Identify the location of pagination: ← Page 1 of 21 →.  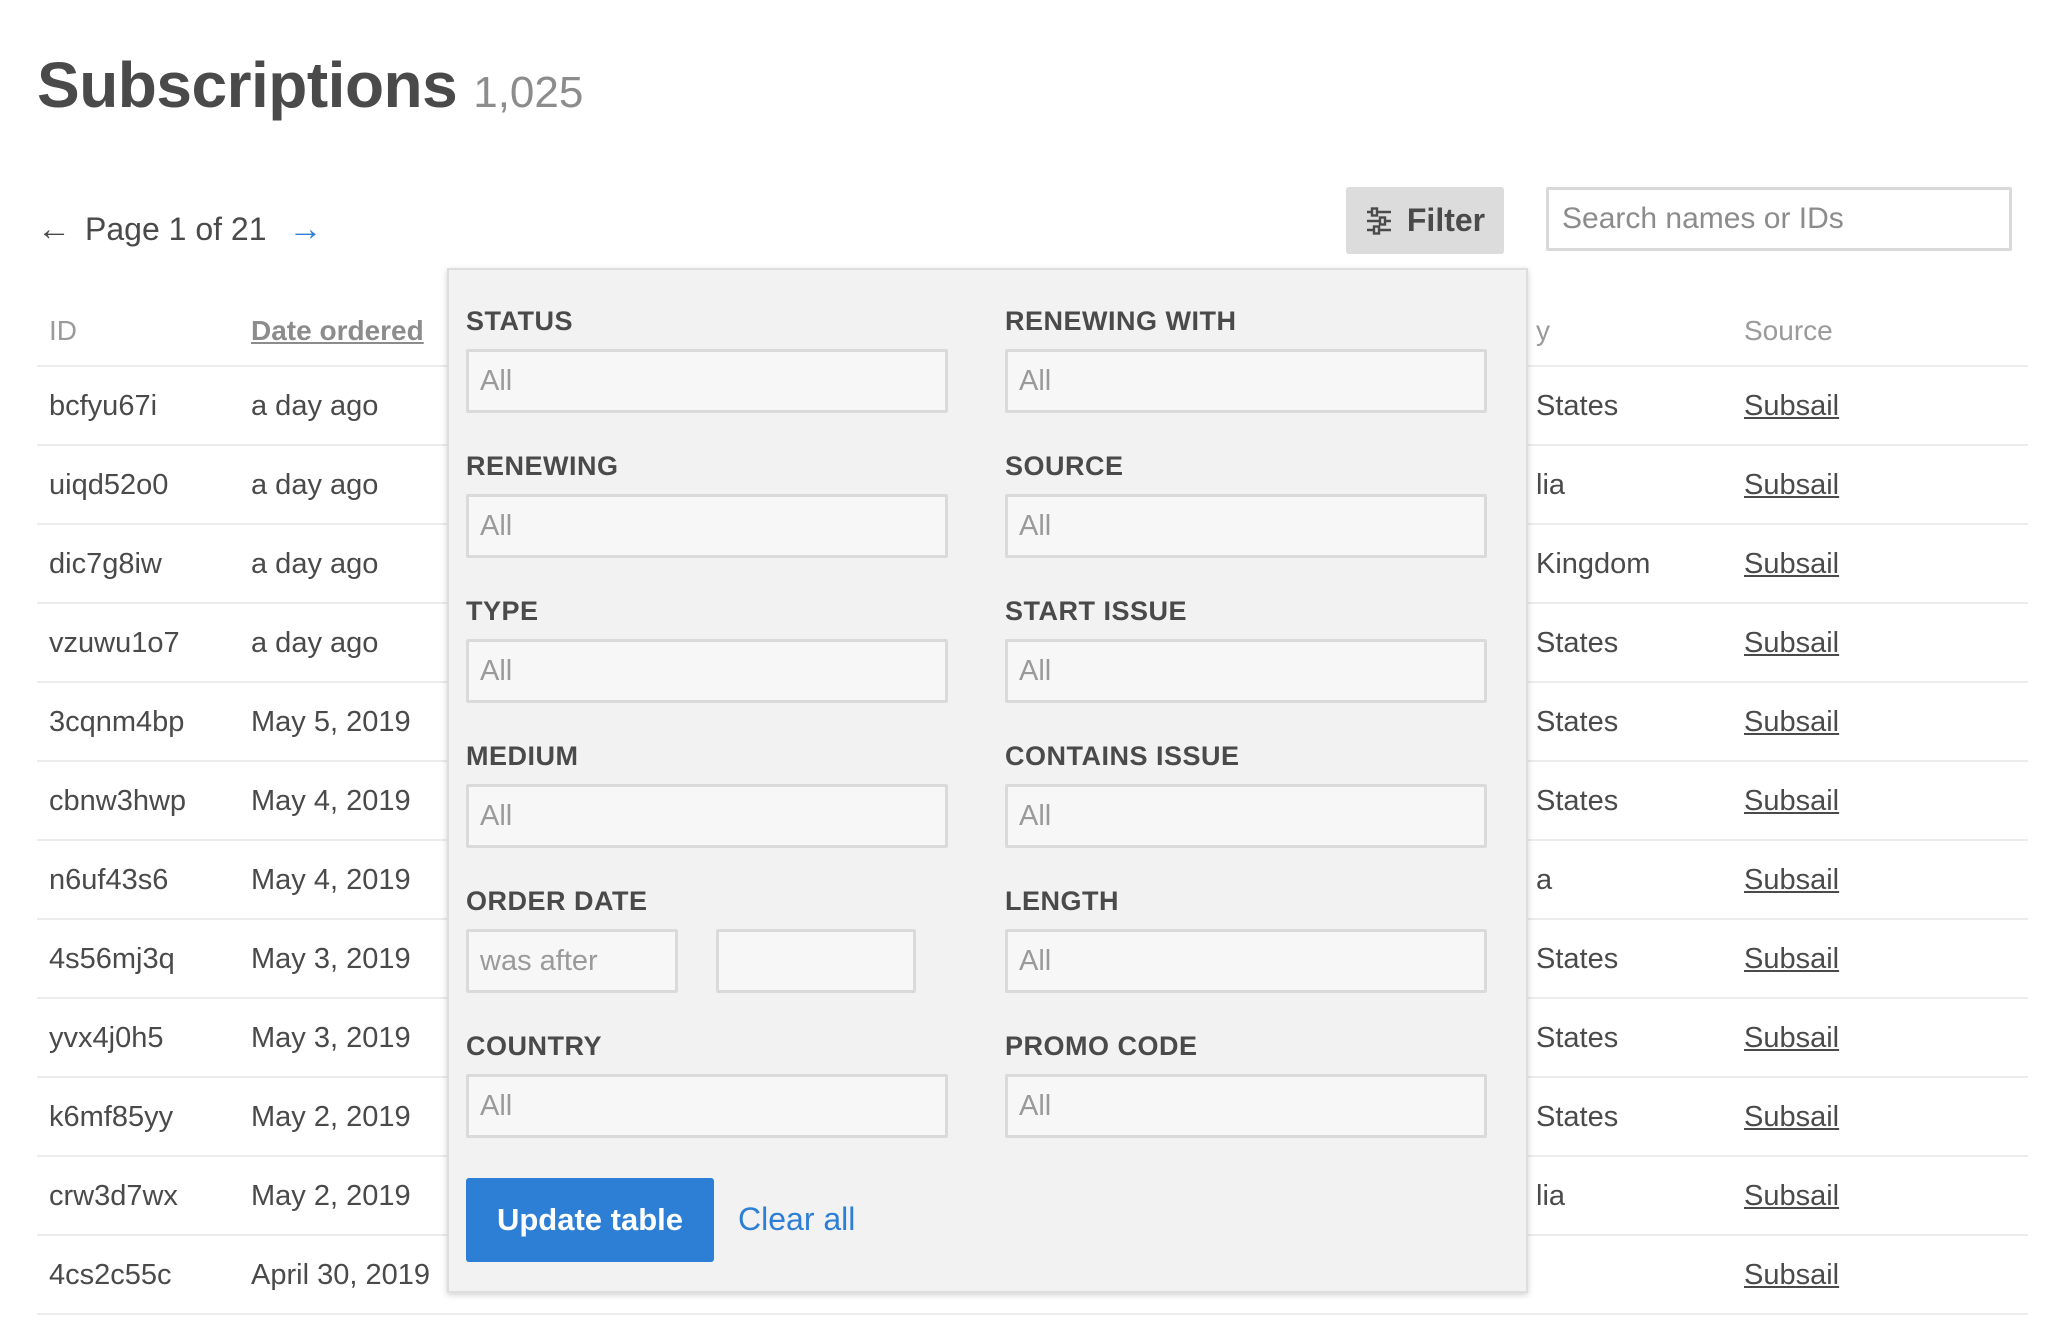
(179, 229).